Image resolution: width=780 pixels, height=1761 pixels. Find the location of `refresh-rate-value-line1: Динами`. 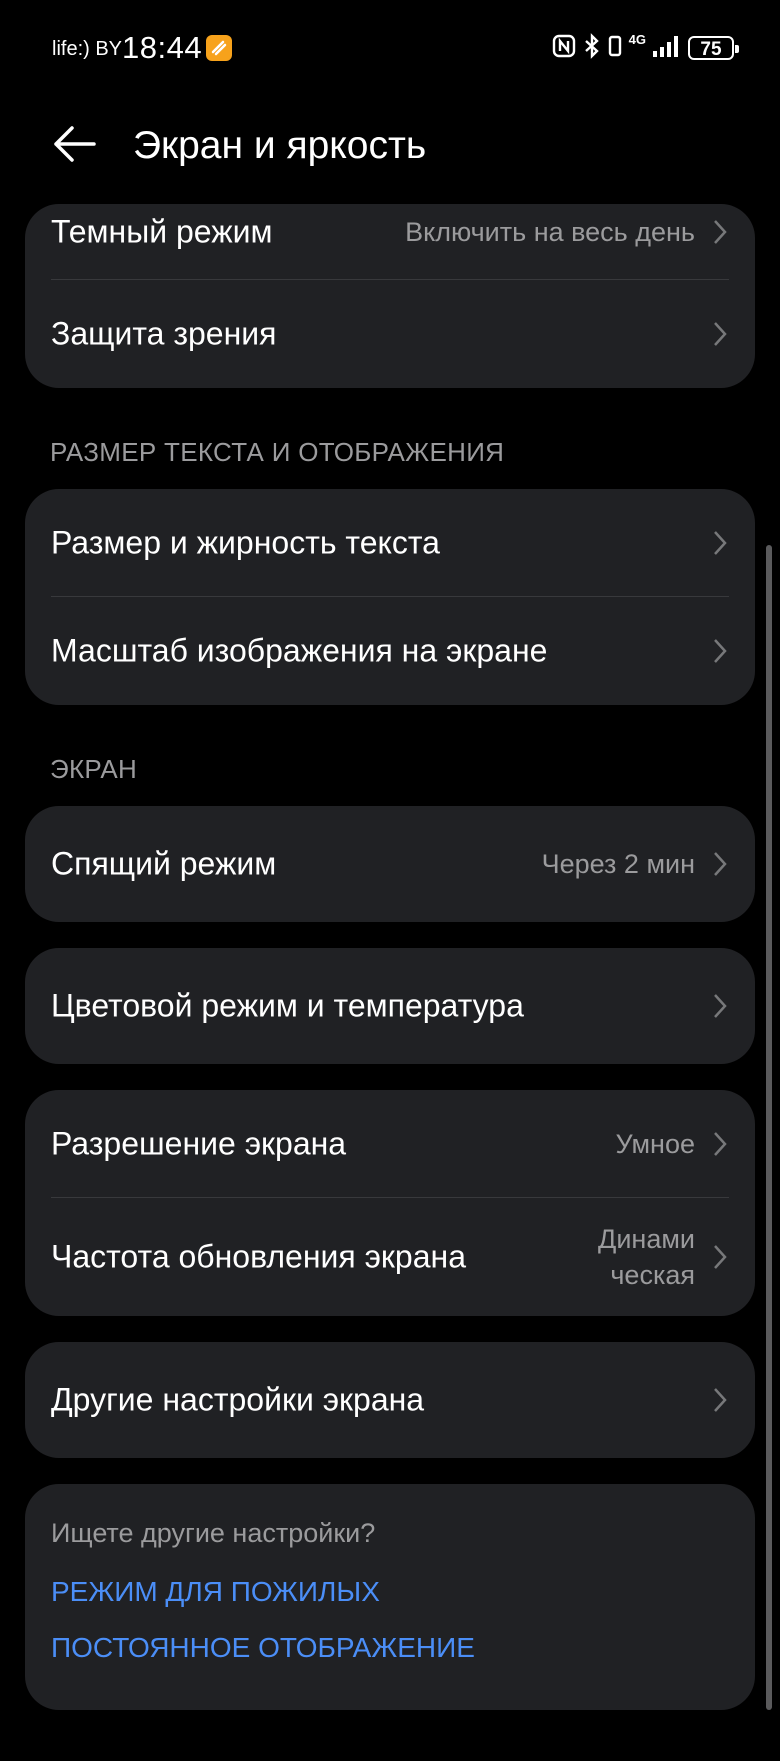

refresh-rate-value-line1: Динами is located at coordinates (646, 1239).